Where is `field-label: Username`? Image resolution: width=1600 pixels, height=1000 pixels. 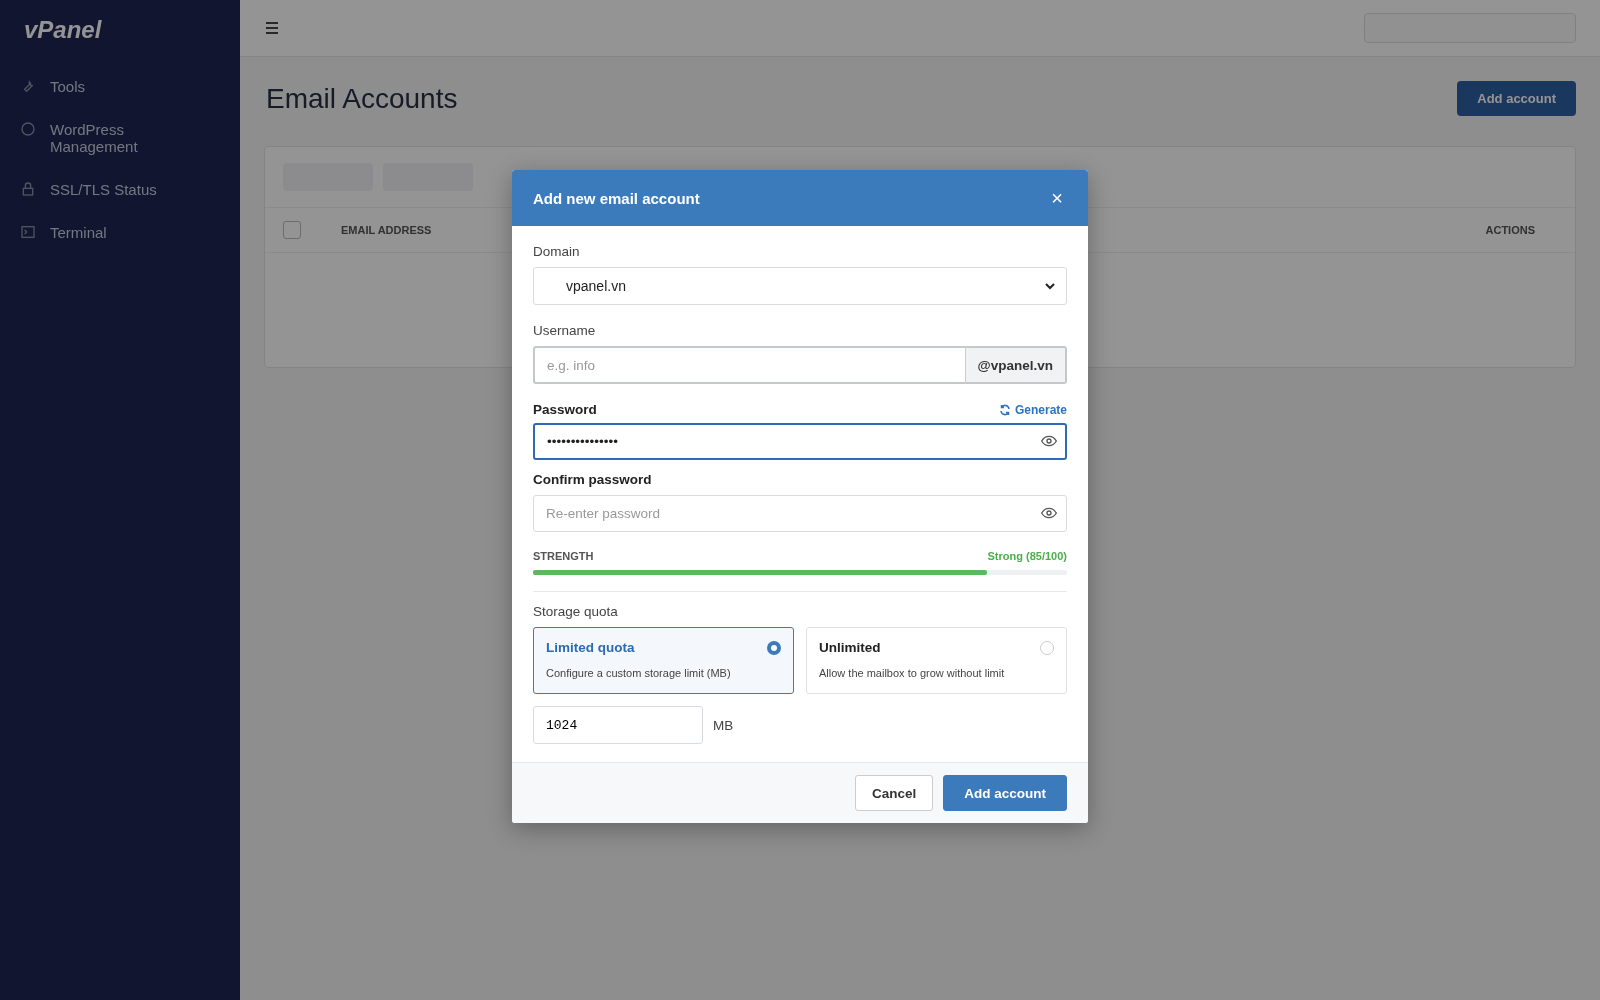
field-label: Username is located at coordinates (565, 330).